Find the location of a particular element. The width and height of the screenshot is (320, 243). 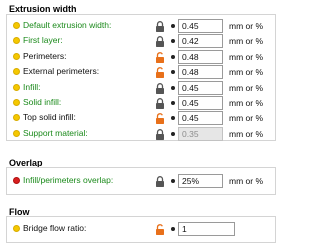

setting-row-bridge-flow-ratio: Bridge flow ratio: is located at coordinates (139, 229).